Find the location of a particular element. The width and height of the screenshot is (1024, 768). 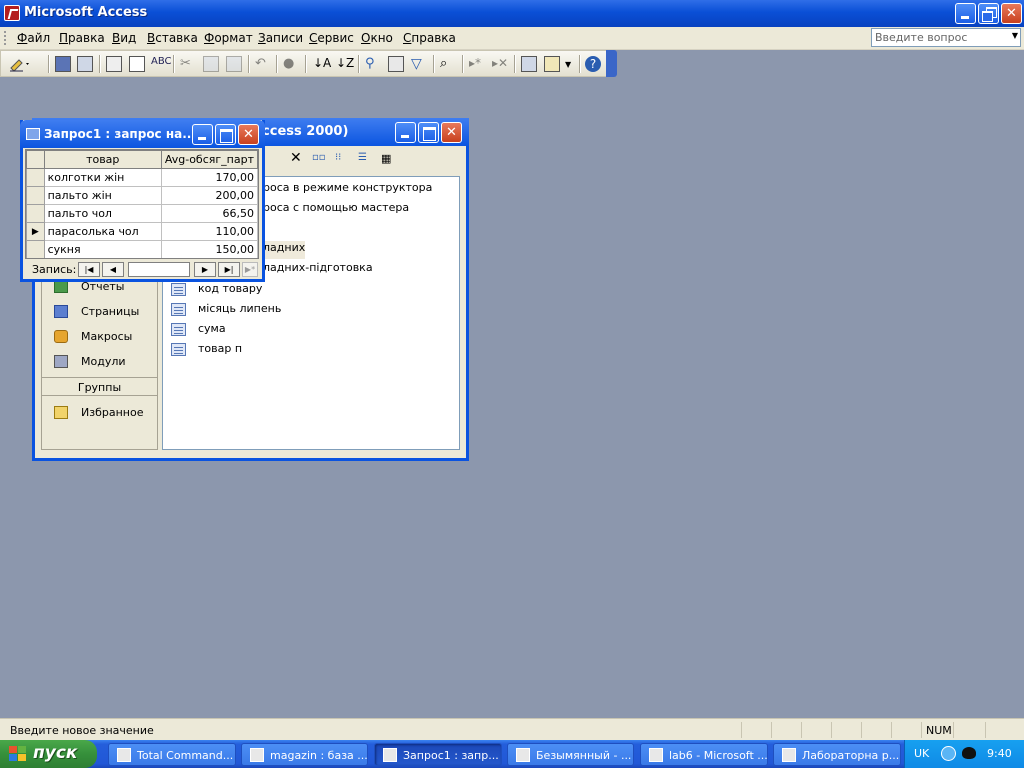

cell-product: пальто жін is located at coordinates (102, 195).